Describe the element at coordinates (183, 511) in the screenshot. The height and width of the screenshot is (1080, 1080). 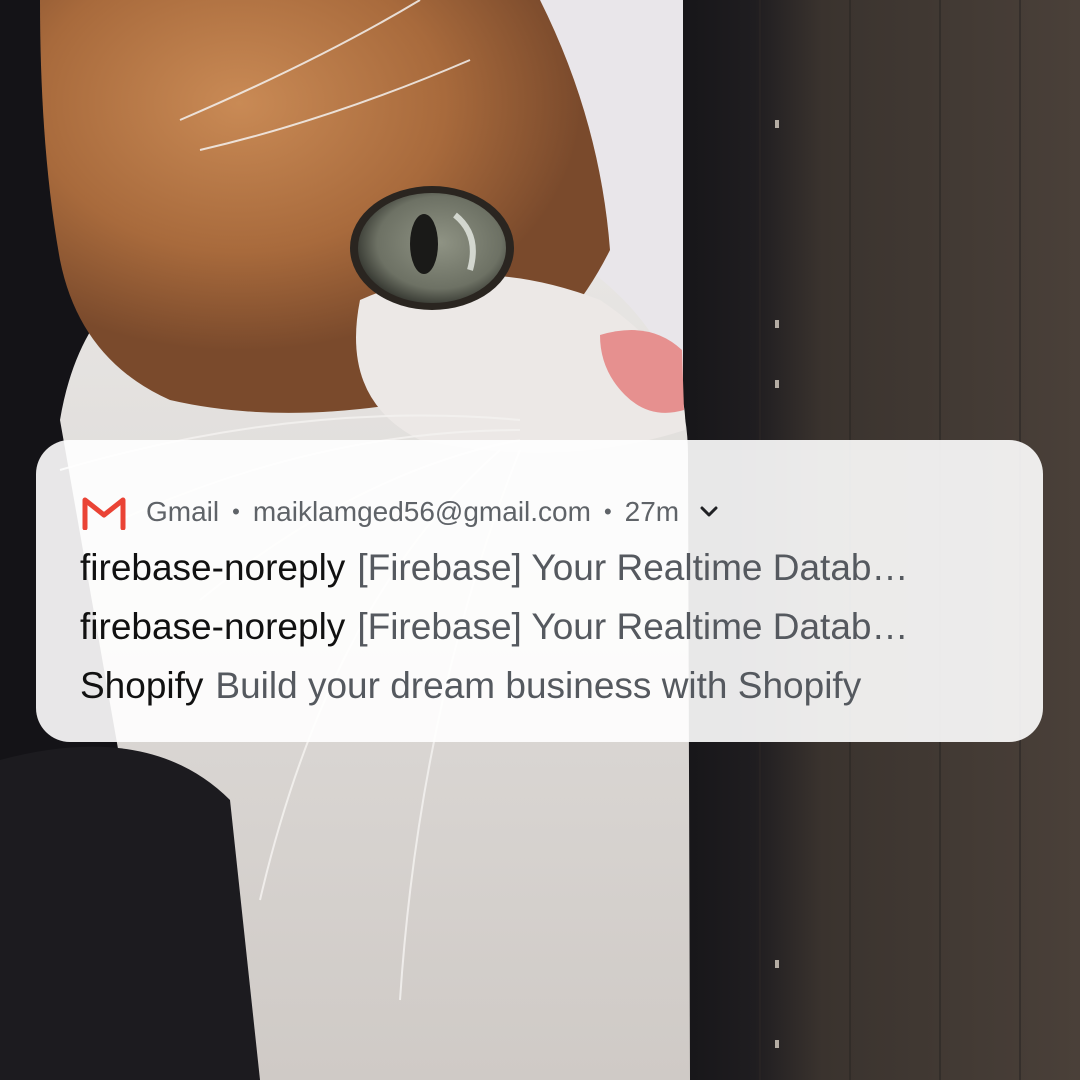
I see `app-name: Gmail` at that location.